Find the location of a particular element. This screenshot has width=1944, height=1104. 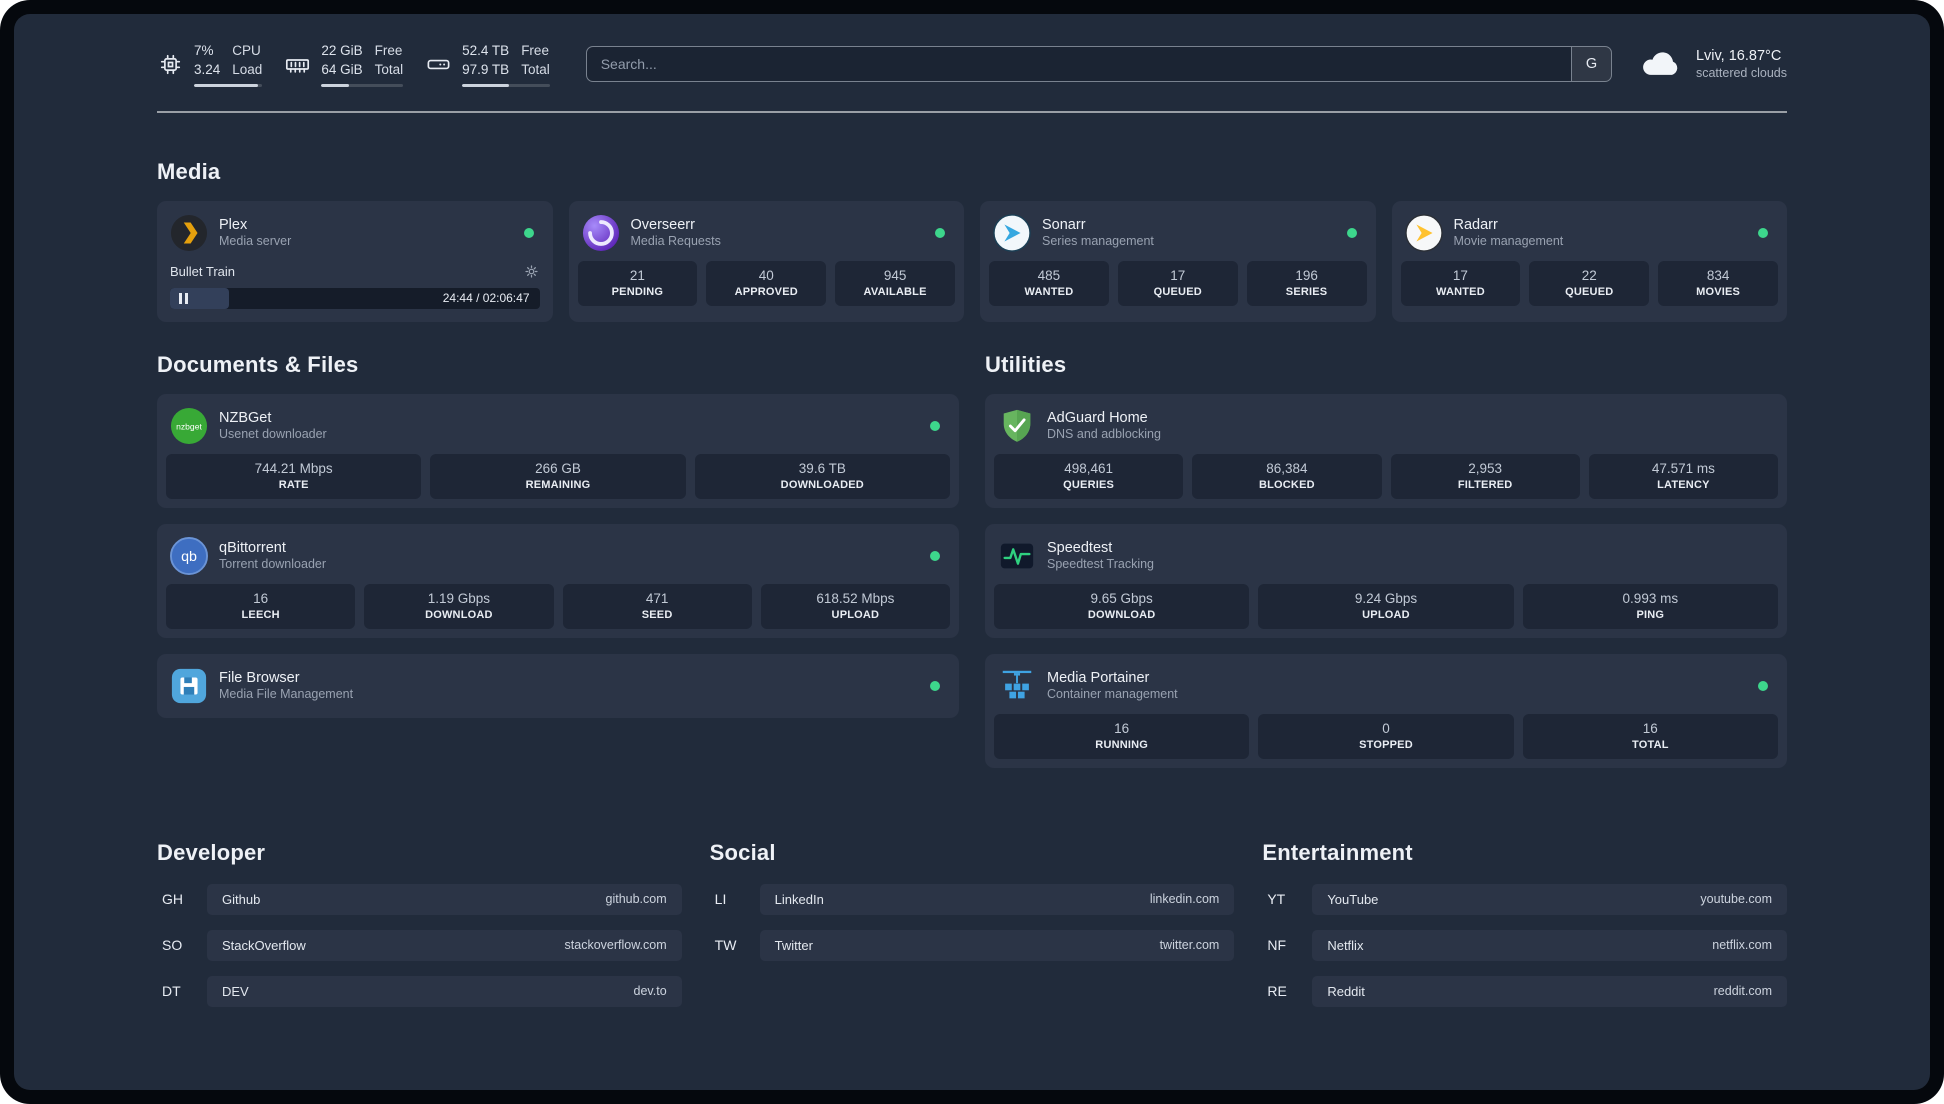

bookmark-abbr: SO is located at coordinates (172, 945).